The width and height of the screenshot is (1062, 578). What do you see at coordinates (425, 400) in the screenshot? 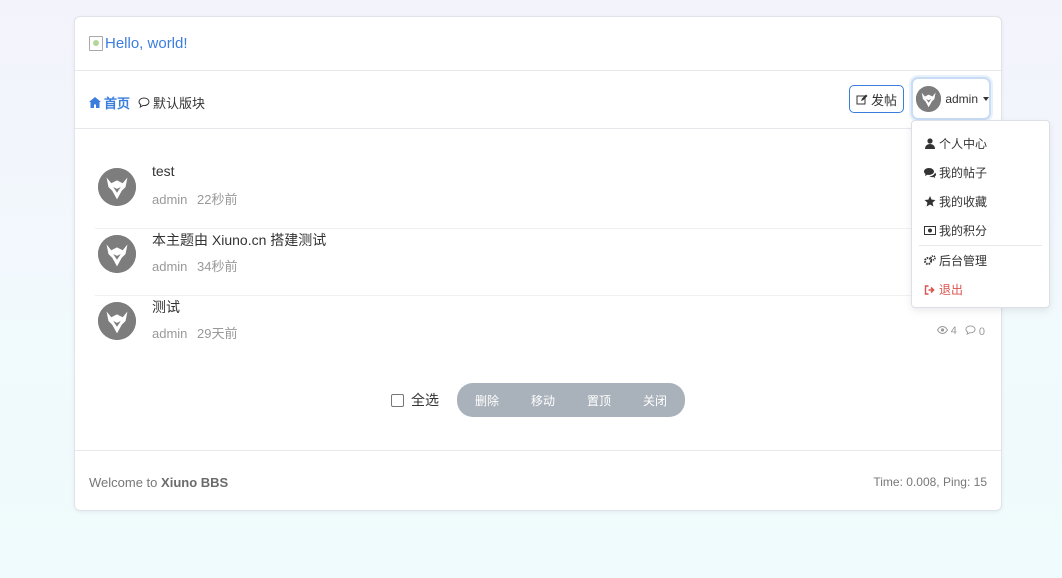
I see `select-all-label: 全选` at bounding box center [425, 400].